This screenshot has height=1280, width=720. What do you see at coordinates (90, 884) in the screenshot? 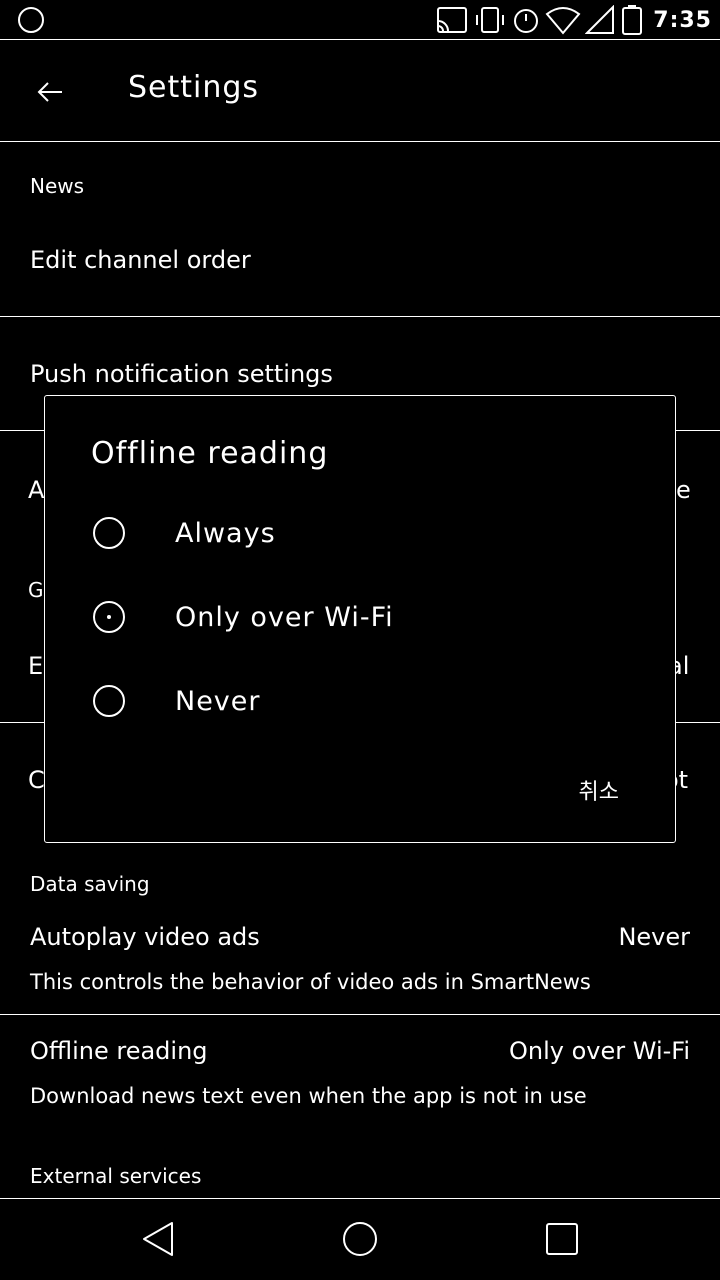
I see `section-header-data-saving: Data saving` at bounding box center [90, 884].